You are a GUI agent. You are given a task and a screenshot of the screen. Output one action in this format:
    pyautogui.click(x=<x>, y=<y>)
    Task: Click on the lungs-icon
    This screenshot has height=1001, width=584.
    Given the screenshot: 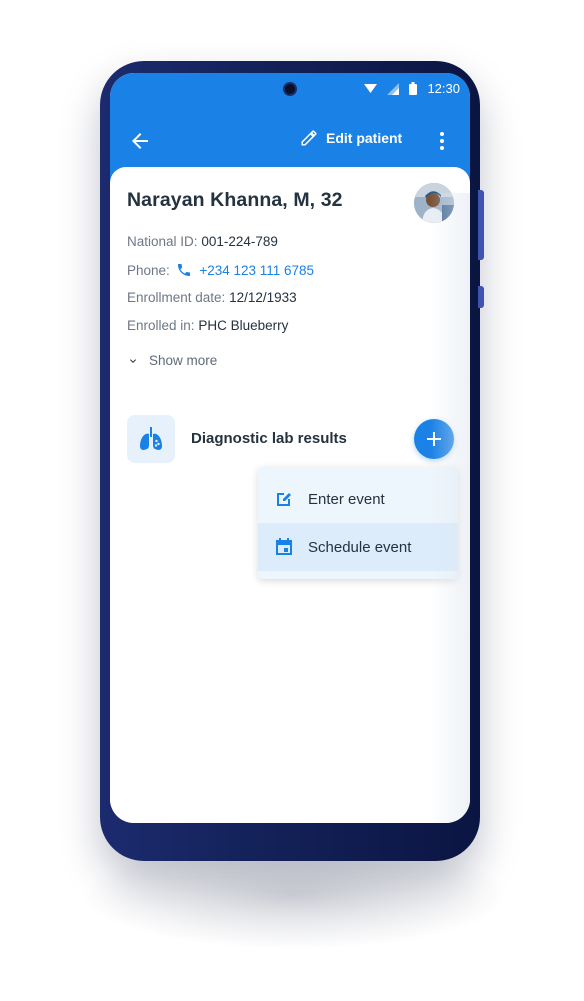 What is the action you would take?
    pyautogui.click(x=151, y=439)
    